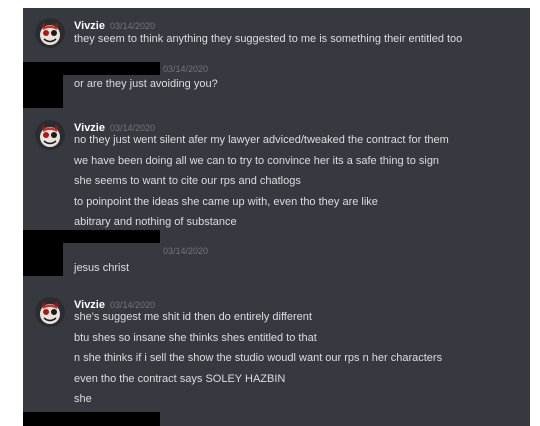 Image resolution: width=540 pixels, height=426 pixels. I want to click on message-text: even tho the contract says SOLEY HAZBIN, so click(180, 379).